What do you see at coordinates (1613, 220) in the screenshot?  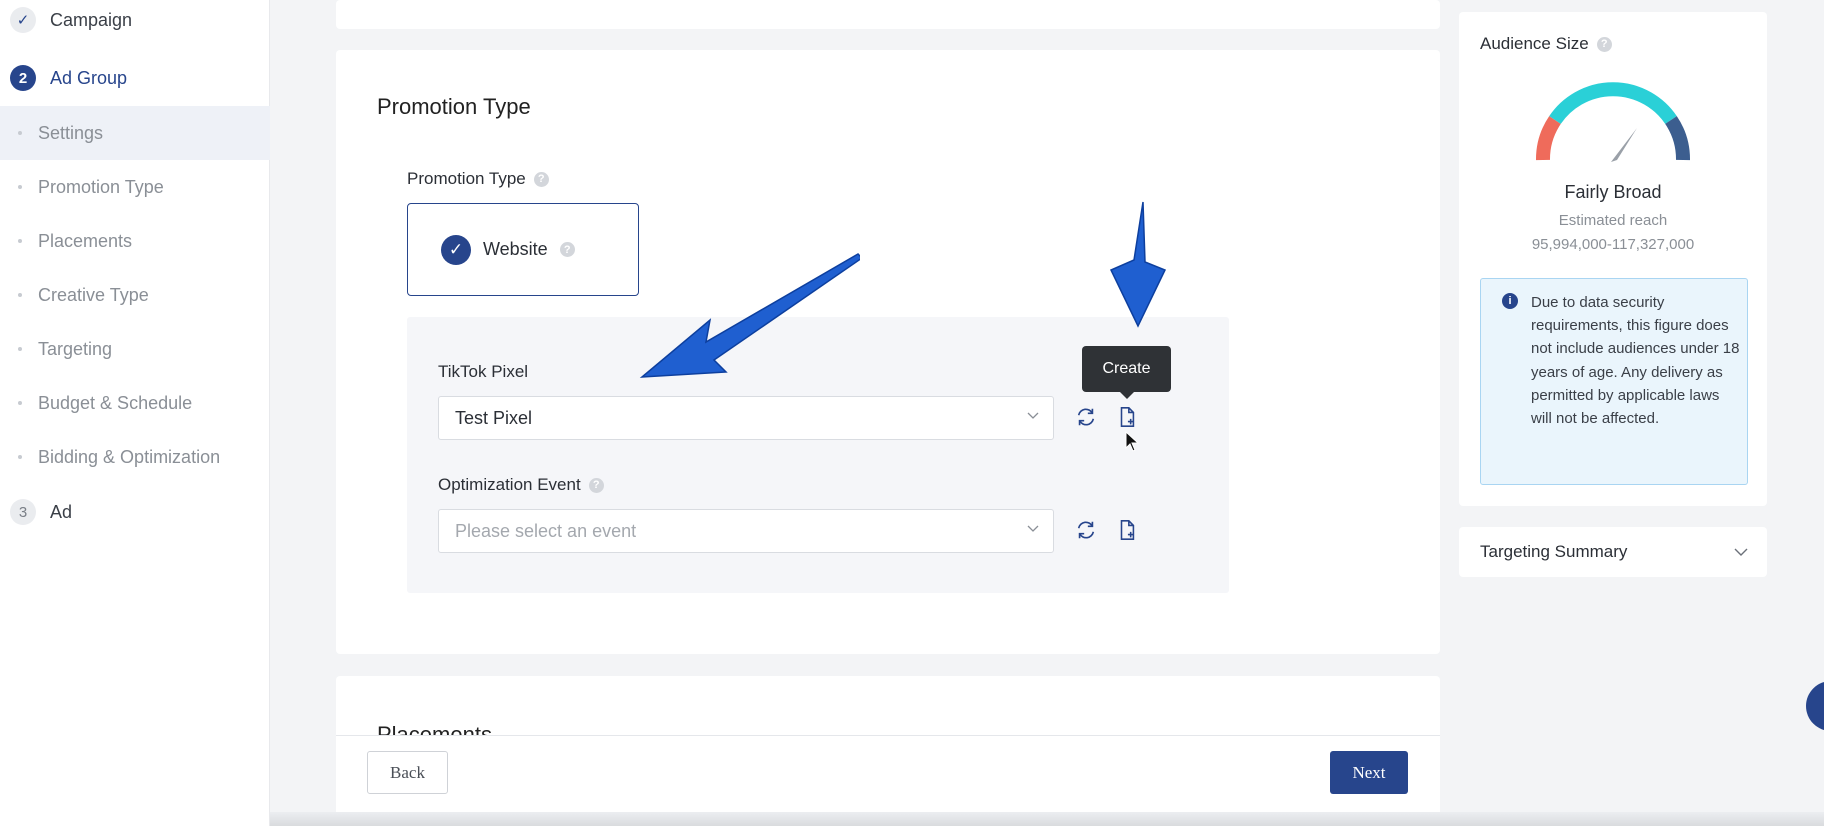 I see `reach-label: Estimated reach` at bounding box center [1613, 220].